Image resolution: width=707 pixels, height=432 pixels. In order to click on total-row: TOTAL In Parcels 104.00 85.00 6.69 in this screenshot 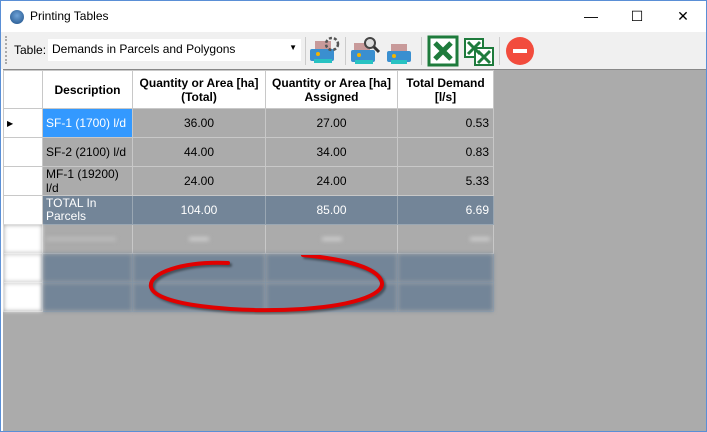, I will do `click(248, 210)`.